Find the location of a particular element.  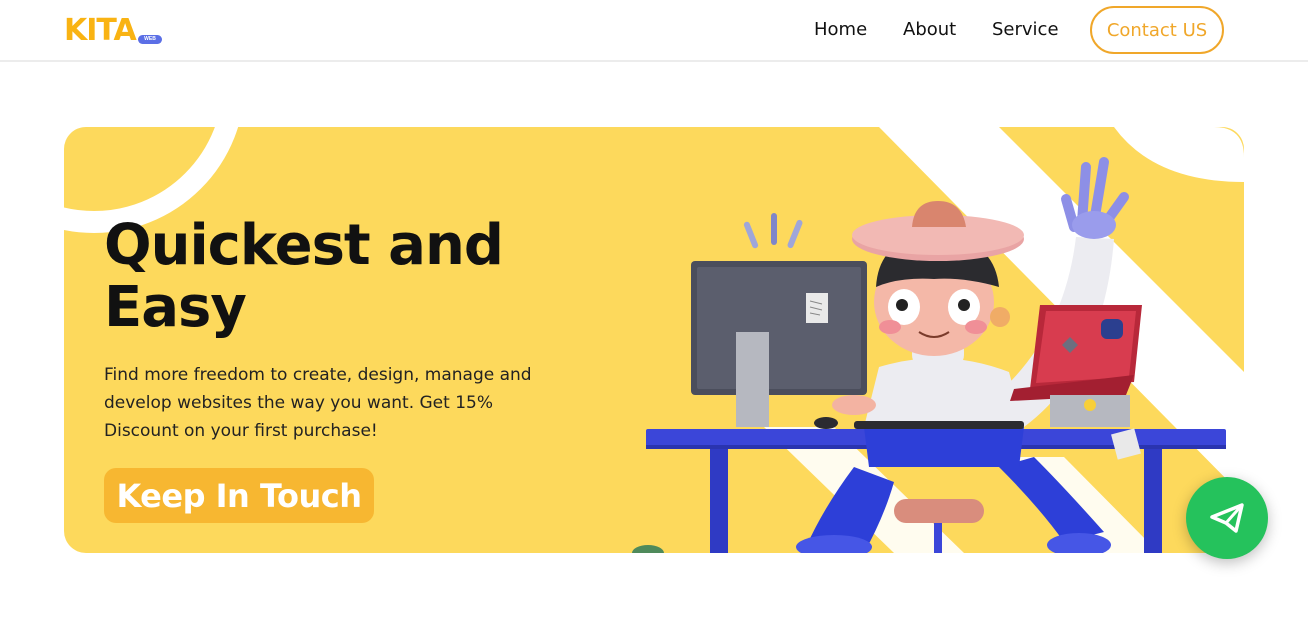

telegram-chat-button is located at coordinates (1227, 518).